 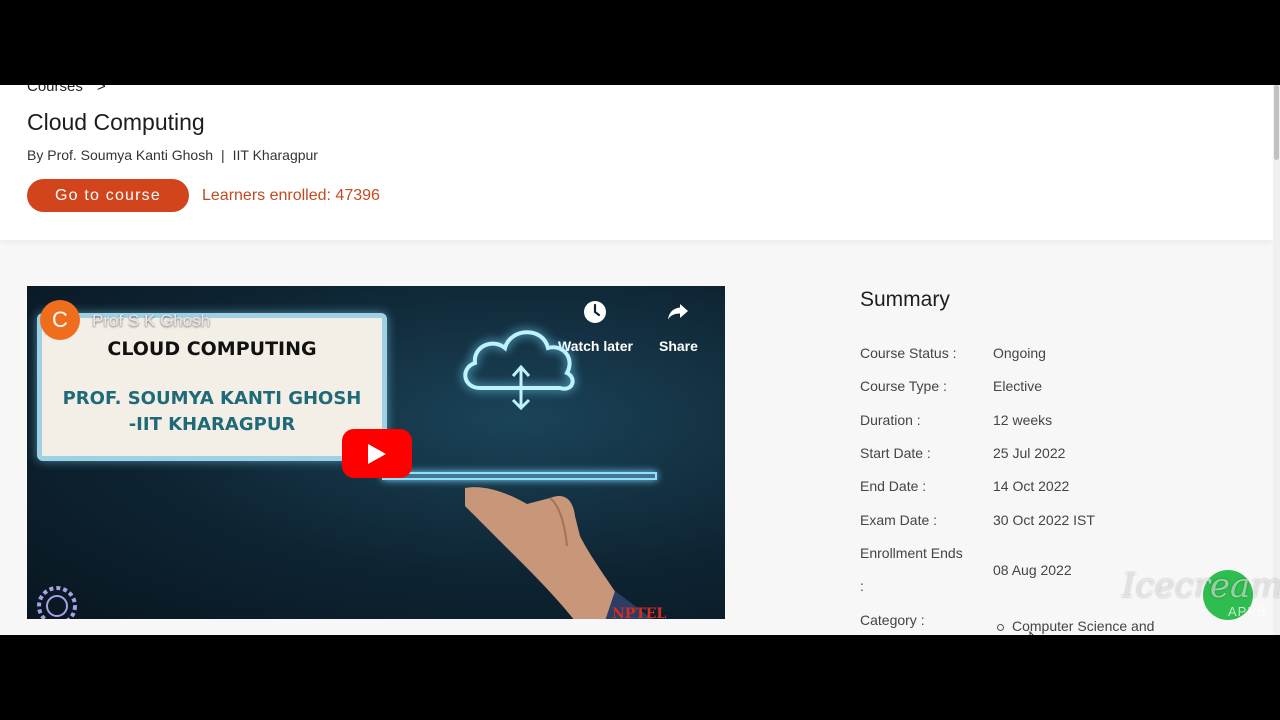 I want to click on summary-value: 30 Oct 2022 IST, so click(x=1044, y=520).